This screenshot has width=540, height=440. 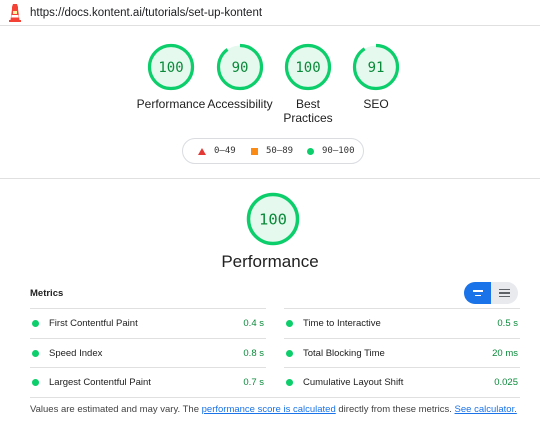 What do you see at coordinates (253, 323) in the screenshot?
I see `metric-value: 0.4 s` at bounding box center [253, 323].